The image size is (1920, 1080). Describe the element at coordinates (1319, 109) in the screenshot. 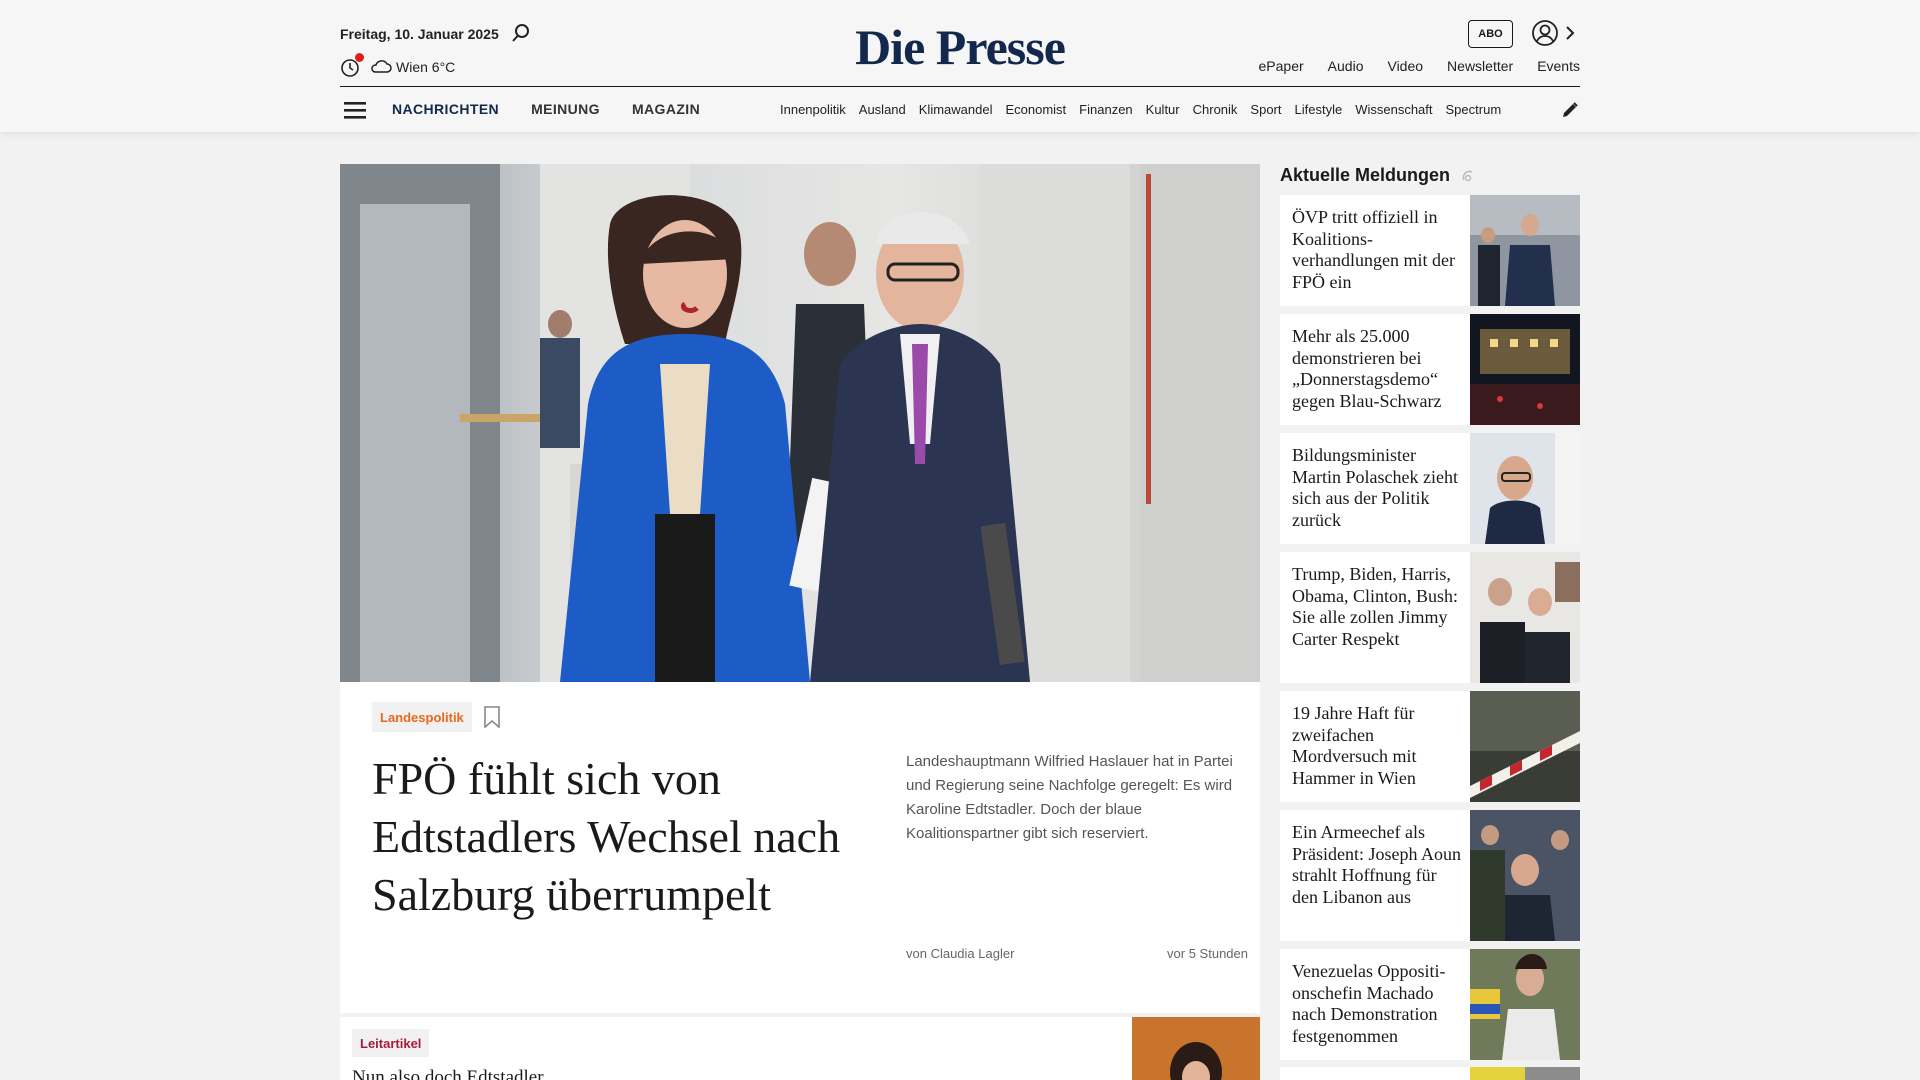

I see `section-lifestyle: Lifestyle` at that location.